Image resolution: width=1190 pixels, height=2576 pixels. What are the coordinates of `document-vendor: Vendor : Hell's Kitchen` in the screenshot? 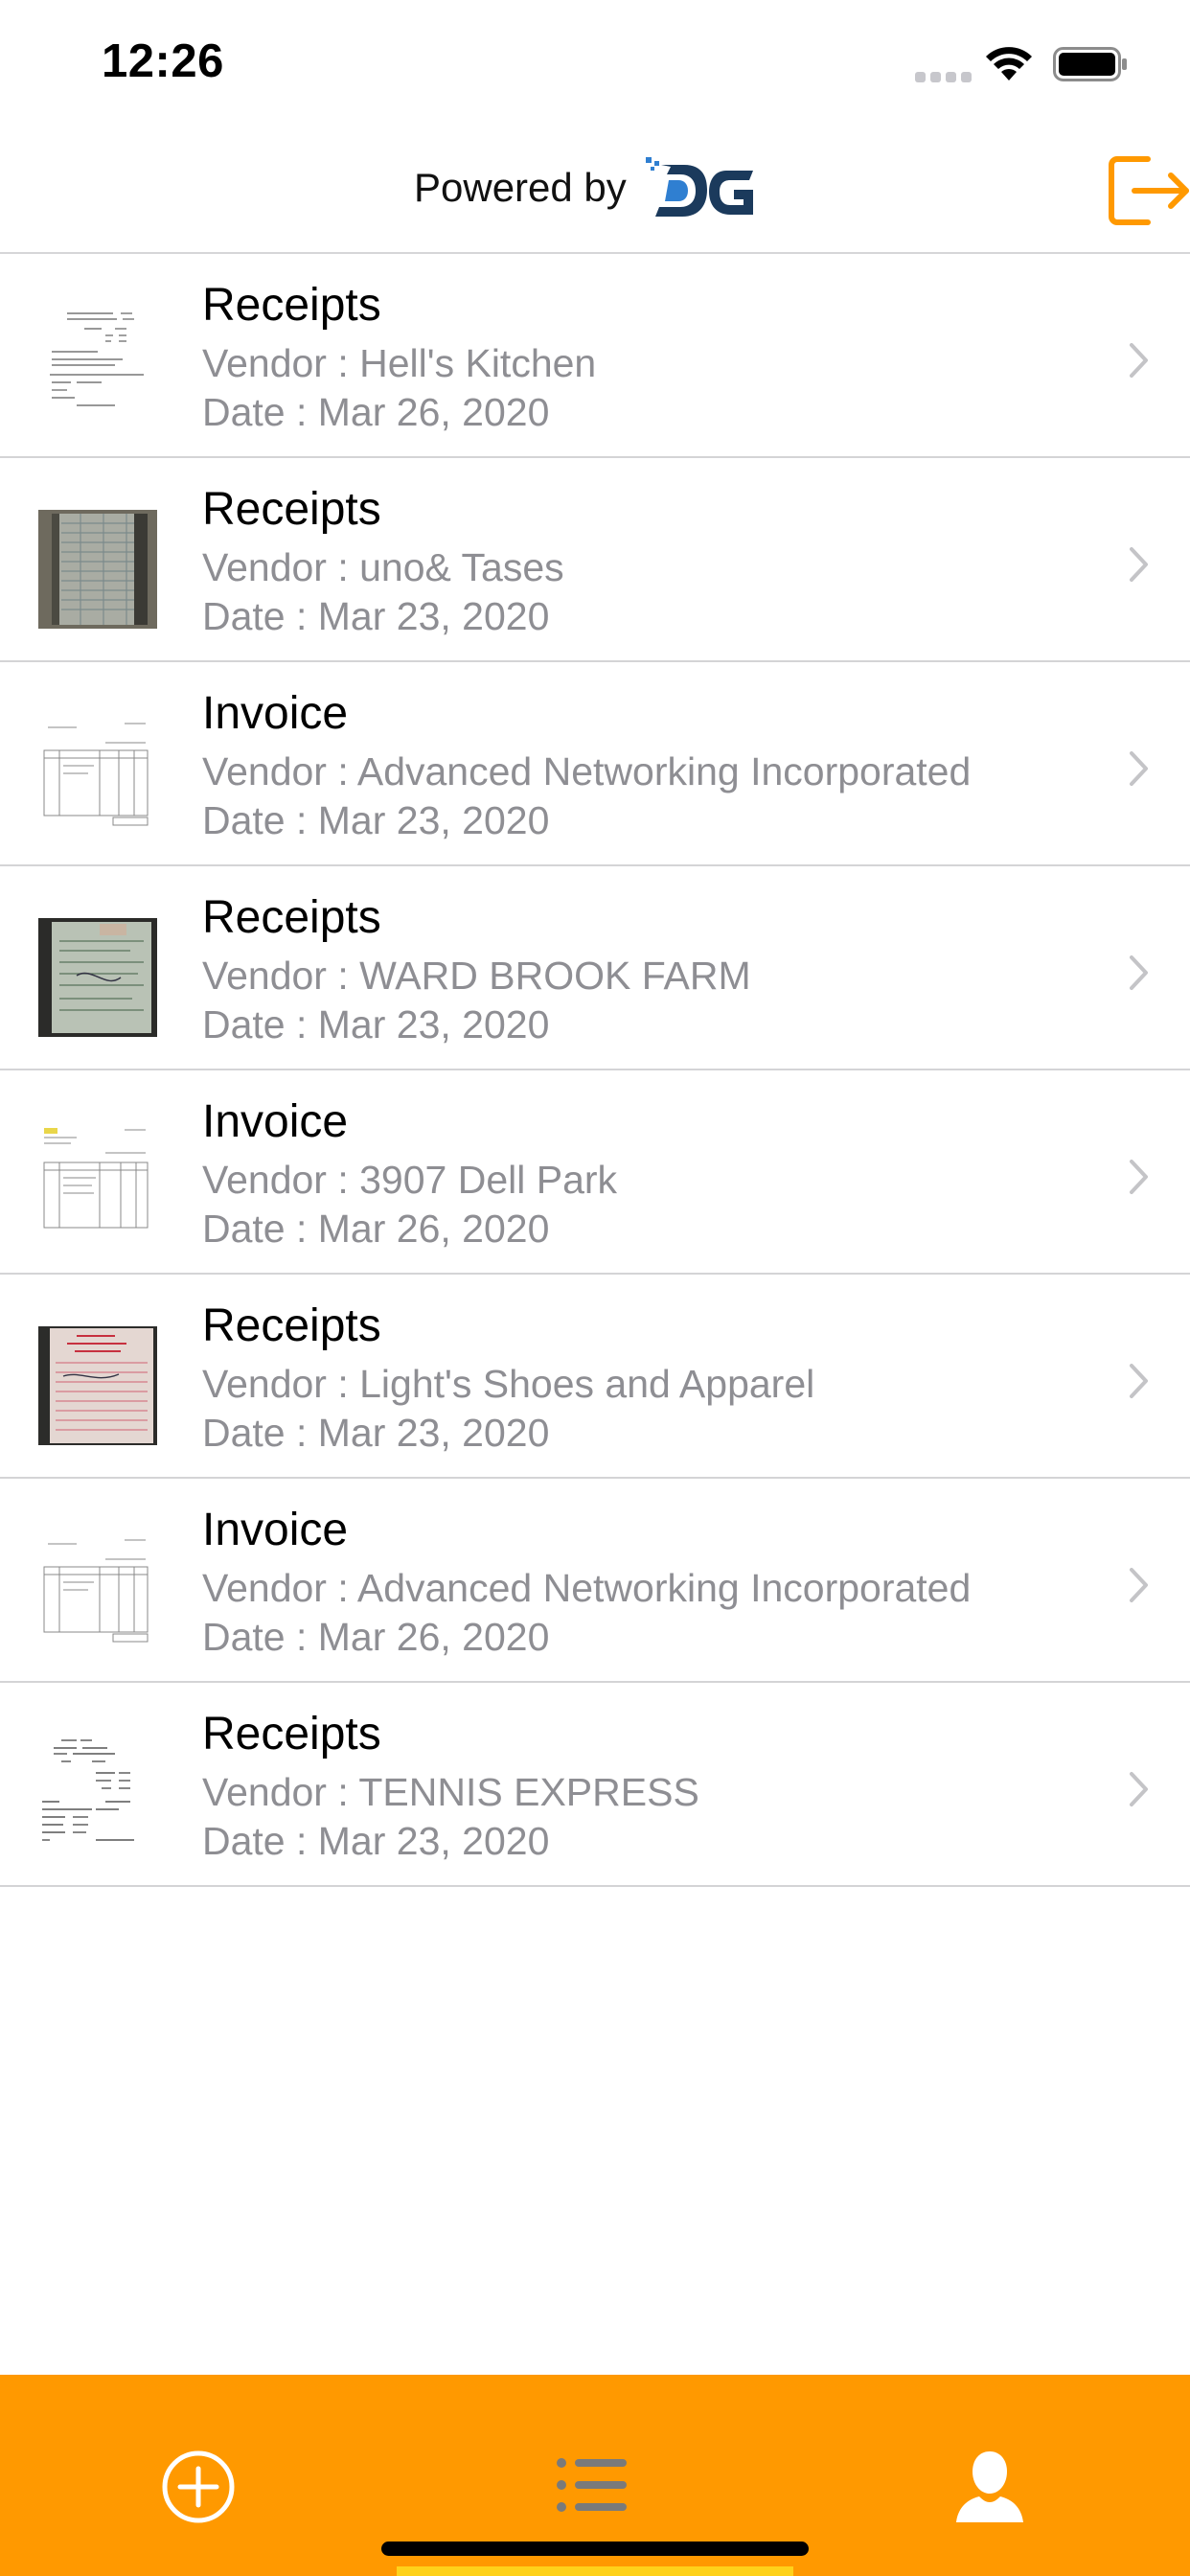 It's located at (399, 363).